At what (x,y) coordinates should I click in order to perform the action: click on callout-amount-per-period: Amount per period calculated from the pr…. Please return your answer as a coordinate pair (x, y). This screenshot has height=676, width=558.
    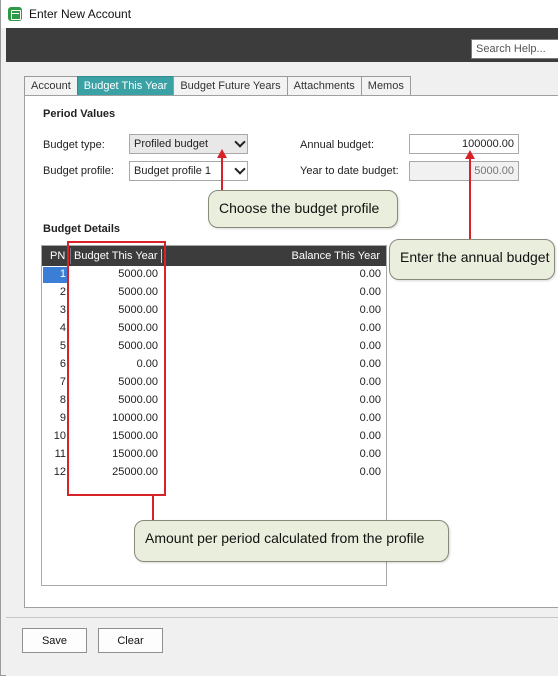
    Looking at the image, I should click on (291, 541).